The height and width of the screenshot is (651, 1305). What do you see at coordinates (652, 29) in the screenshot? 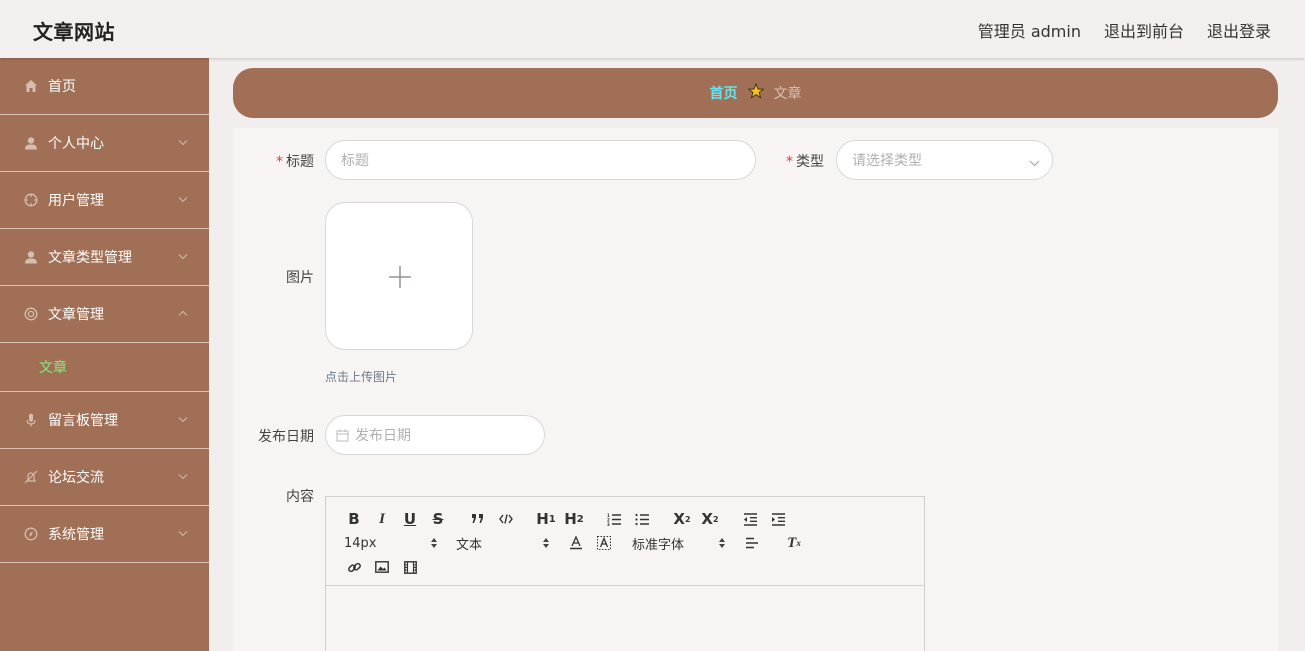
I see `top-header: 文章网站 管理员 admin 退出到前台 退出登录` at bounding box center [652, 29].